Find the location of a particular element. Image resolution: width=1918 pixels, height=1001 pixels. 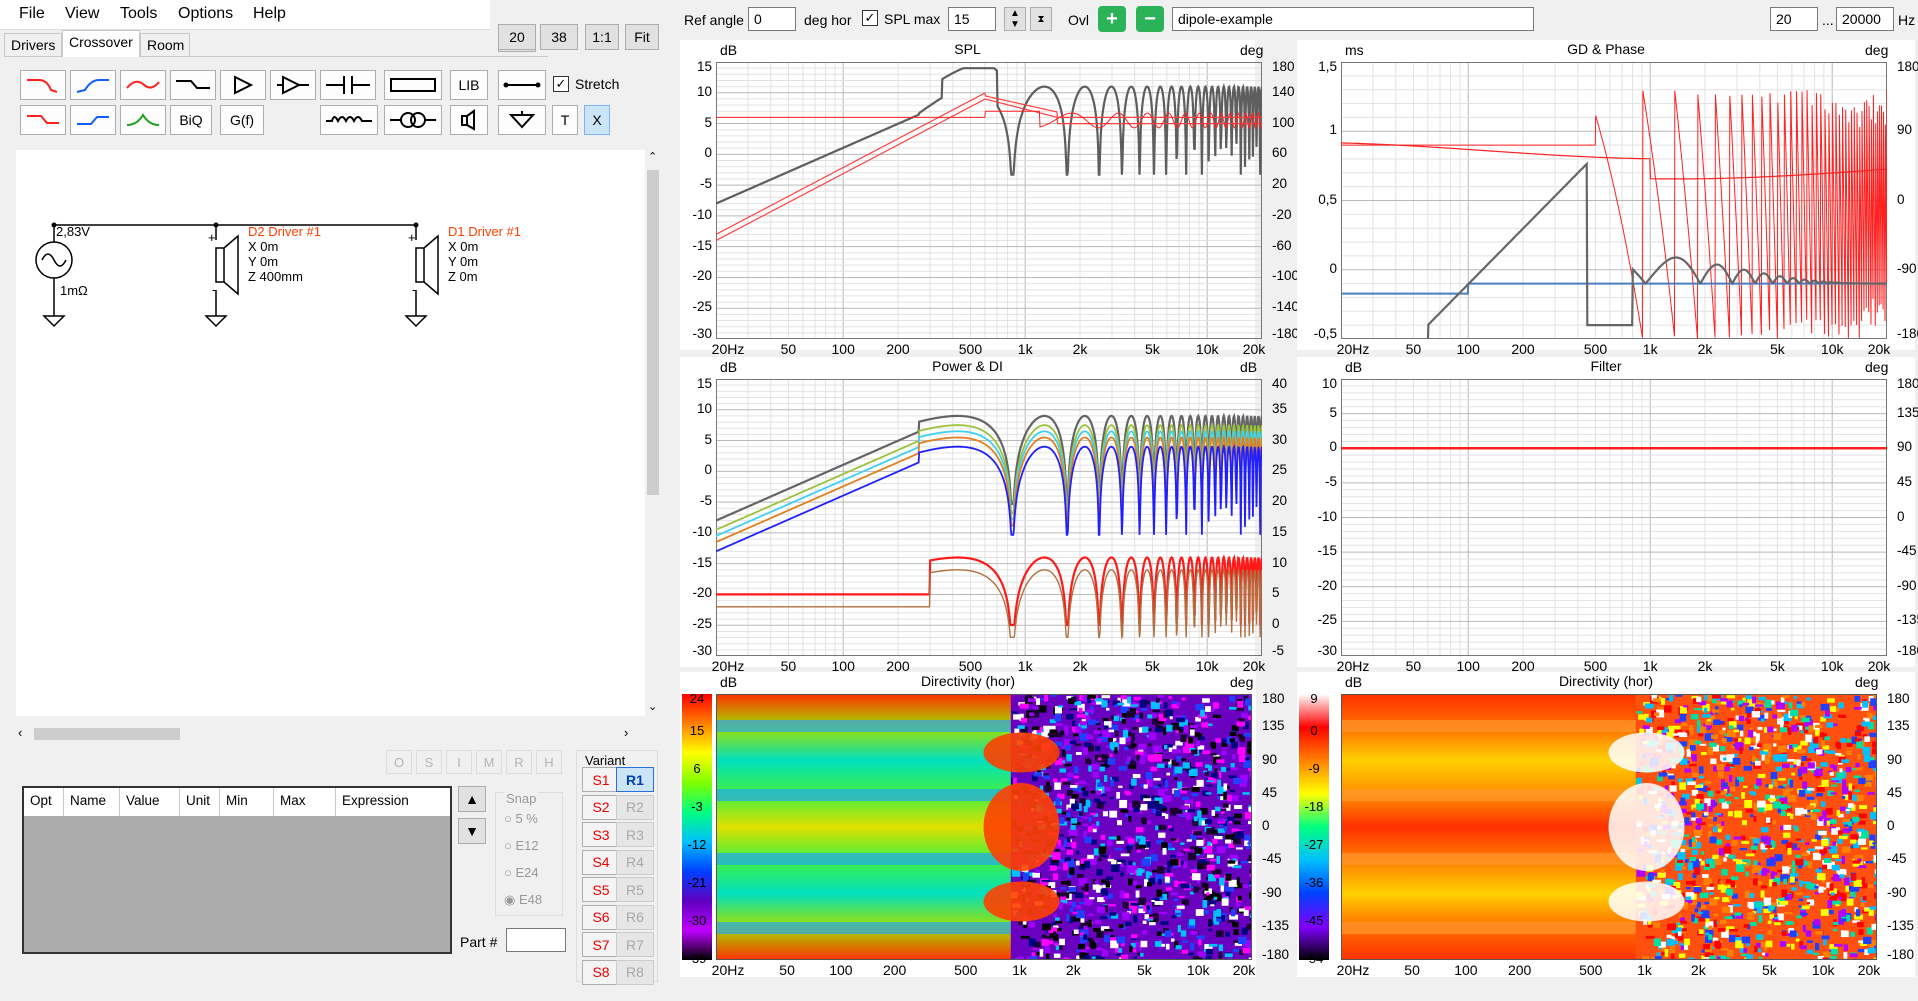

remove-overlay-button: − is located at coordinates (1150, 19).